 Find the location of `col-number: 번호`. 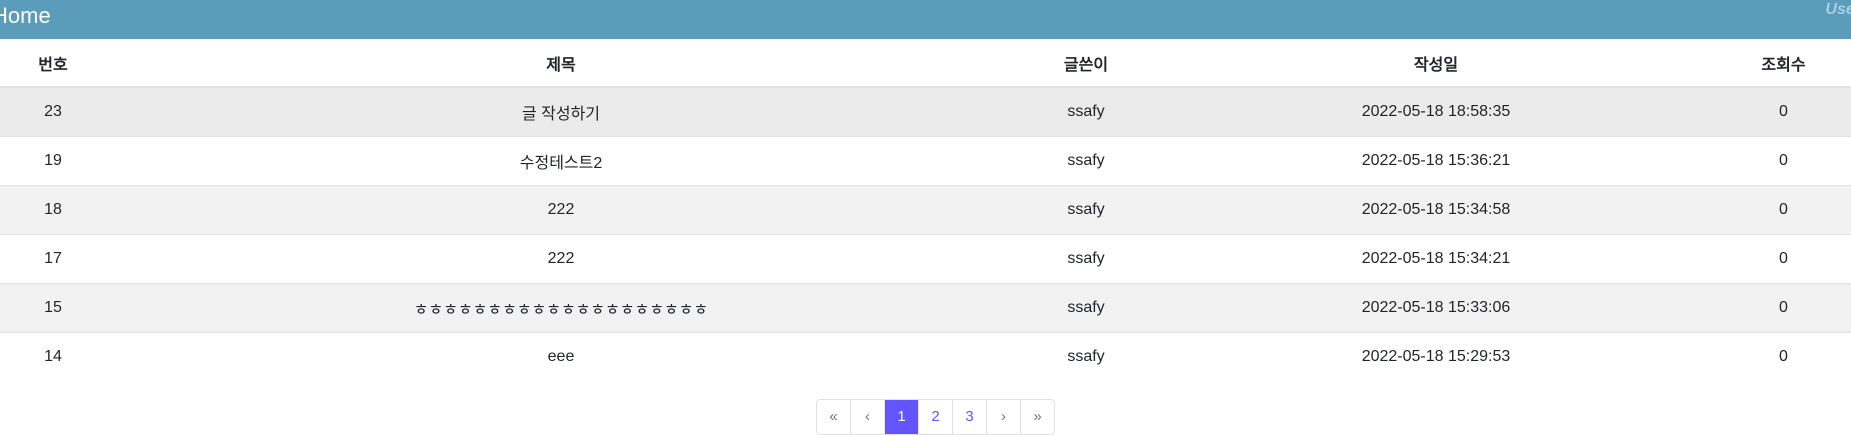

col-number: 번호 is located at coordinates (53, 63).